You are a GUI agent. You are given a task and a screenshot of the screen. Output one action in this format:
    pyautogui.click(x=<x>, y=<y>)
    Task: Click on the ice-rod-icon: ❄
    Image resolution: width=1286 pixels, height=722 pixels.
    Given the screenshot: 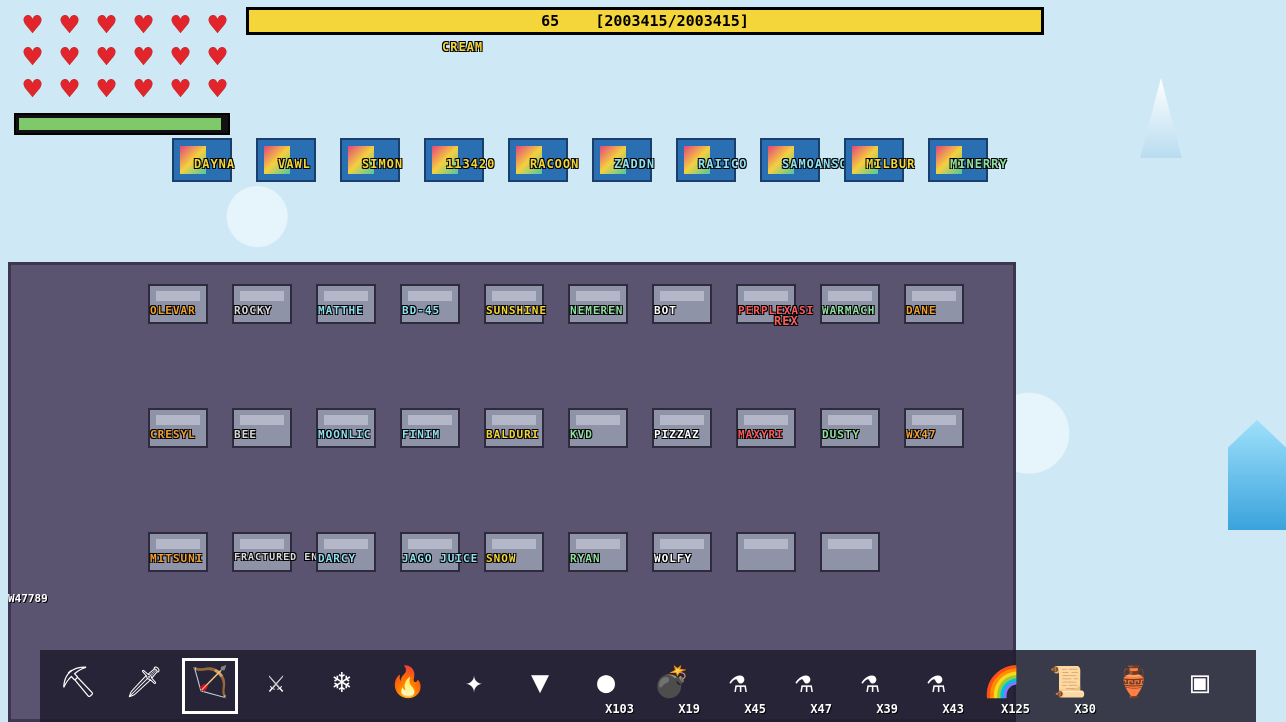 What is the action you would take?
    pyautogui.click(x=342, y=682)
    